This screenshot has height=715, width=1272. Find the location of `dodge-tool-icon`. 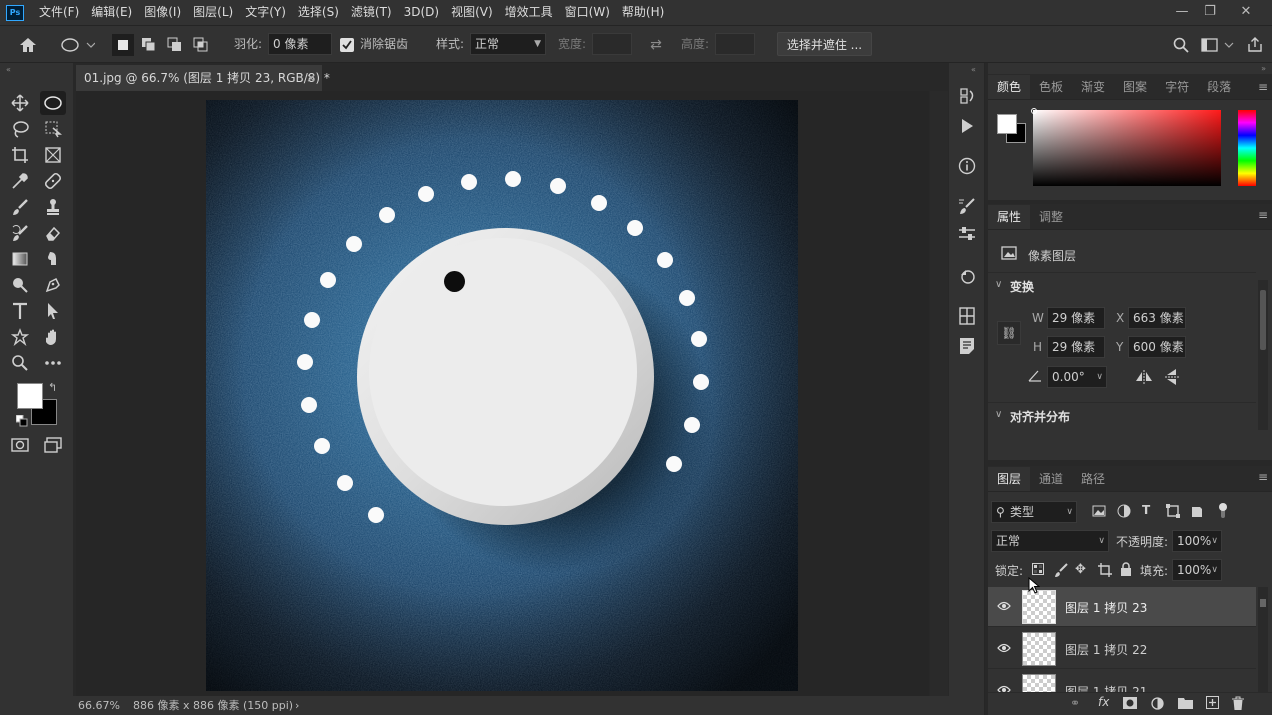

dodge-tool-icon is located at coordinates (20, 285).